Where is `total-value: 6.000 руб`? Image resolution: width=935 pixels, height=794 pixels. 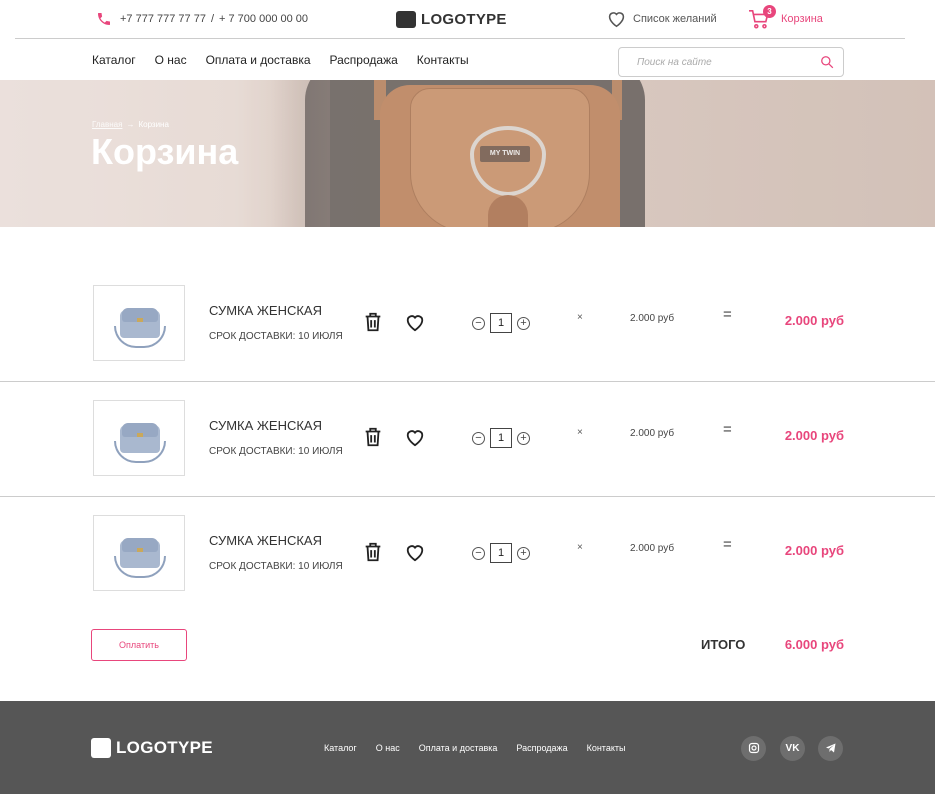 total-value: 6.000 руб is located at coordinates (814, 644).